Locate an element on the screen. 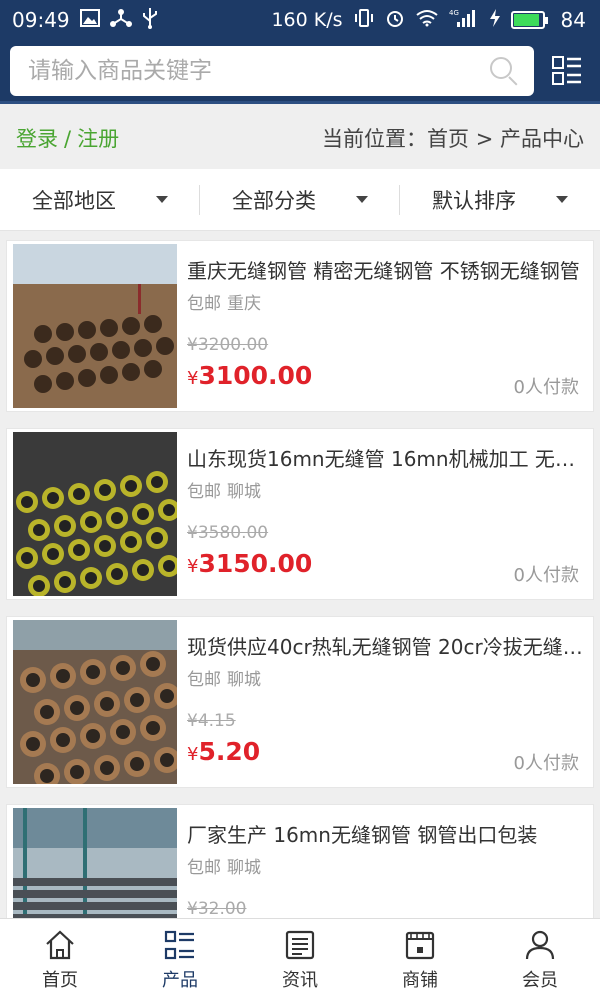 The width and height of the screenshot is (600, 1000). search-input is located at coordinates (258, 70).